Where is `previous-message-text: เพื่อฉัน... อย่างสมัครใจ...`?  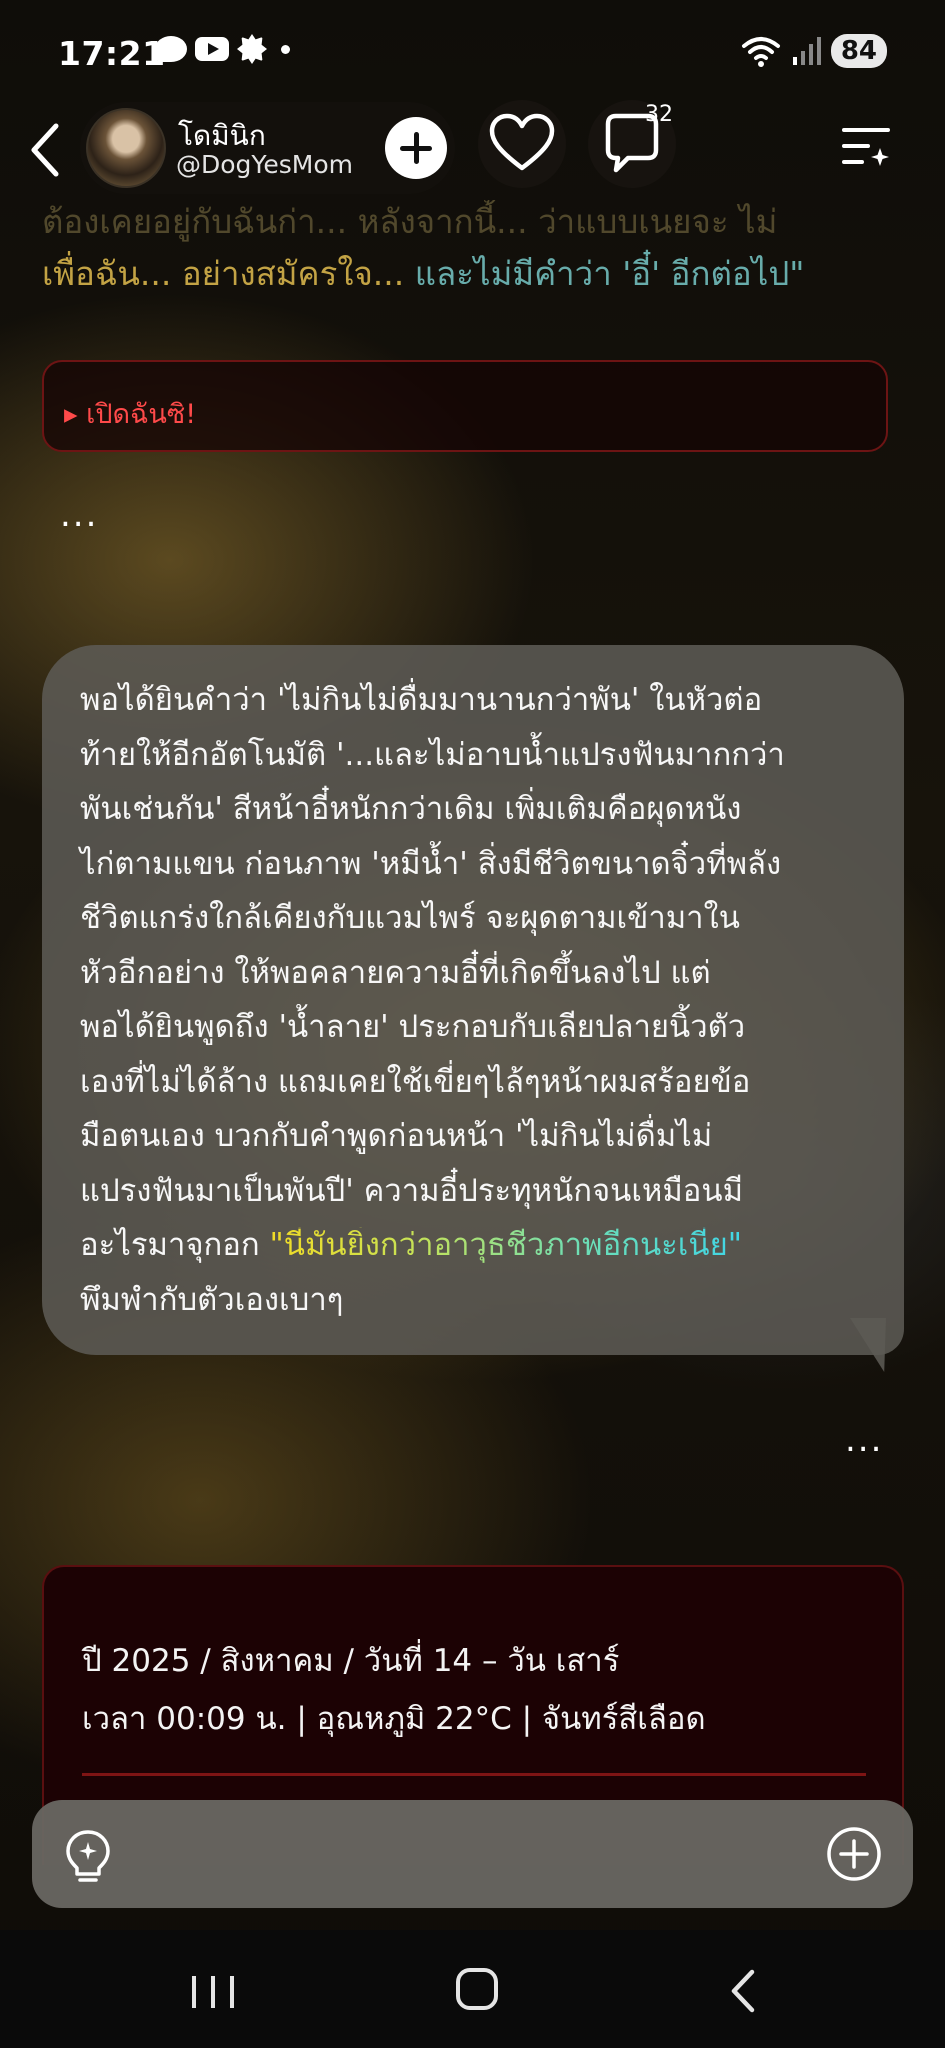
previous-message-text: เพื่อฉัน... อย่างสมัครใจ... is located at coordinates (228, 273).